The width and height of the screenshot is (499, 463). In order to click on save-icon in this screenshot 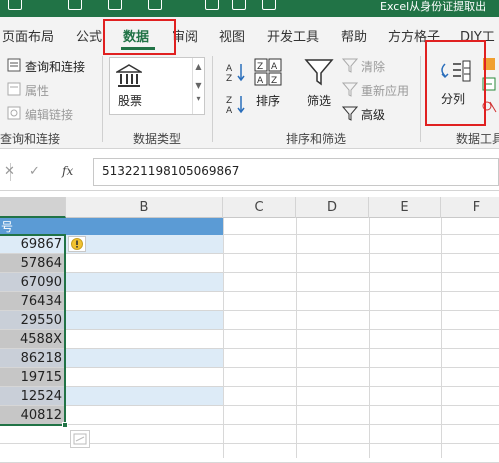, I will do `click(15, 5)`.